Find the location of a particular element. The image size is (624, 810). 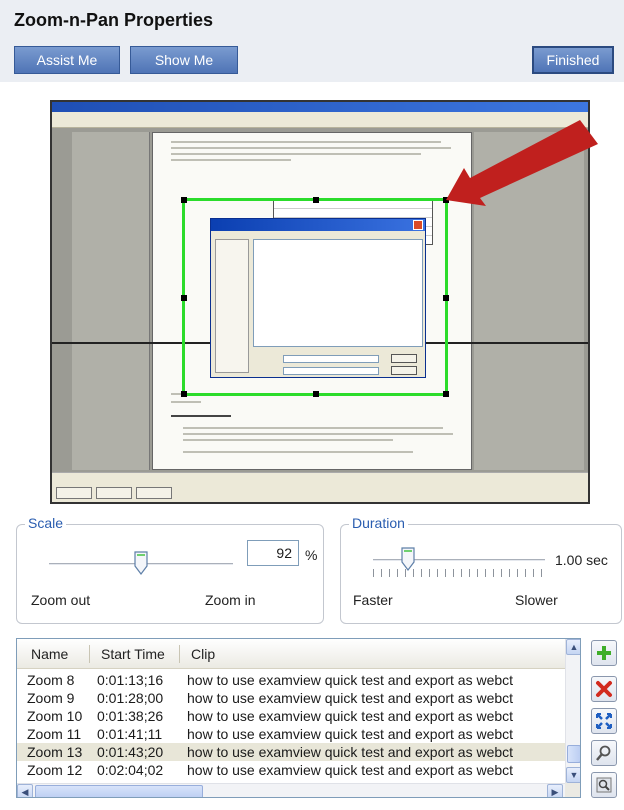

preview-titlebar is located at coordinates (320, 107).